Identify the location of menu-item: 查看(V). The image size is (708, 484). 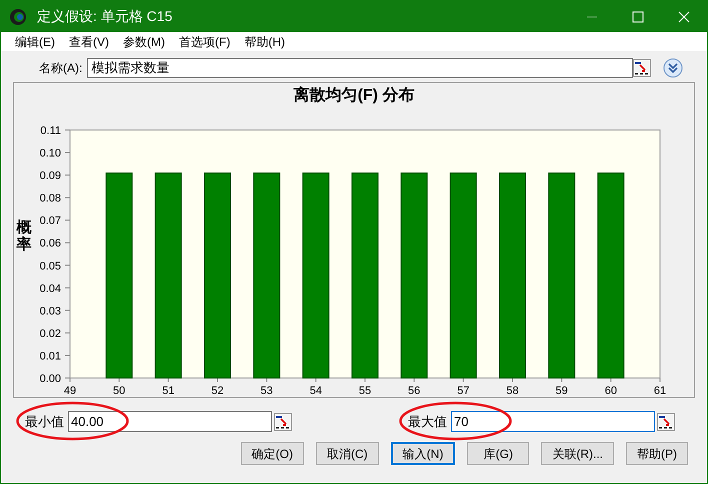
(89, 41).